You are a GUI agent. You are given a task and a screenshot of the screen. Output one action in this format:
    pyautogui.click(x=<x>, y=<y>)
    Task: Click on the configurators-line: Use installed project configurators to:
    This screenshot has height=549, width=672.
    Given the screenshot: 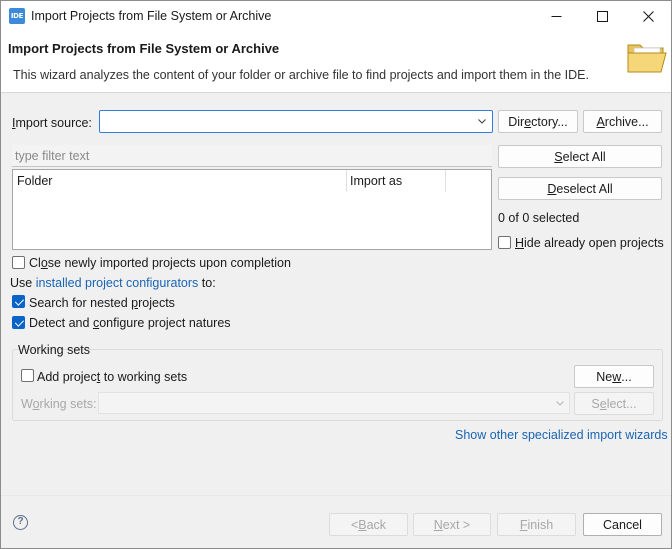 What is the action you would take?
    pyautogui.click(x=113, y=283)
    